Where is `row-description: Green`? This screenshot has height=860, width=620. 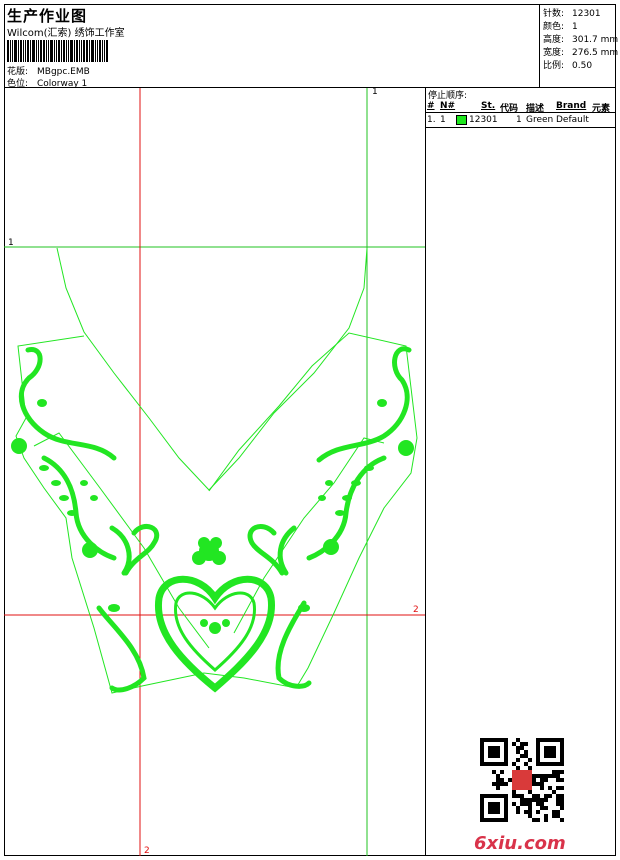
row-description: Green is located at coordinates (540, 120).